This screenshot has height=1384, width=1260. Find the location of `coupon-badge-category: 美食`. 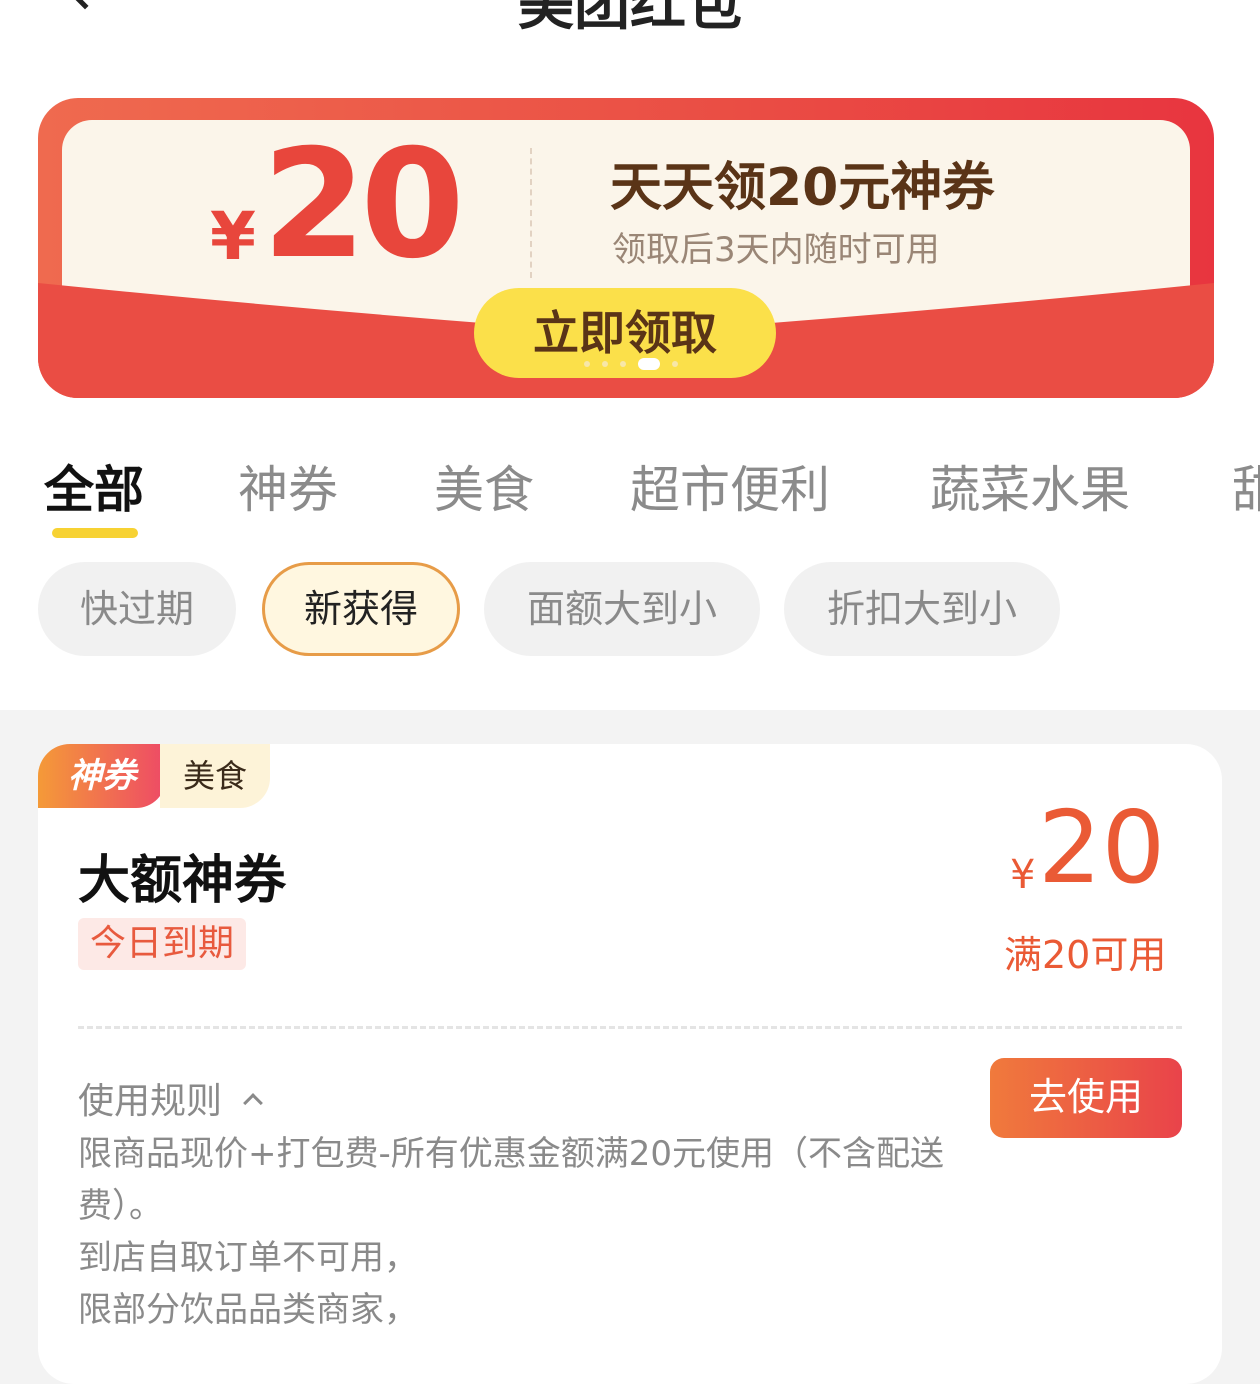

coupon-badge-category: 美食 is located at coordinates (215, 776).